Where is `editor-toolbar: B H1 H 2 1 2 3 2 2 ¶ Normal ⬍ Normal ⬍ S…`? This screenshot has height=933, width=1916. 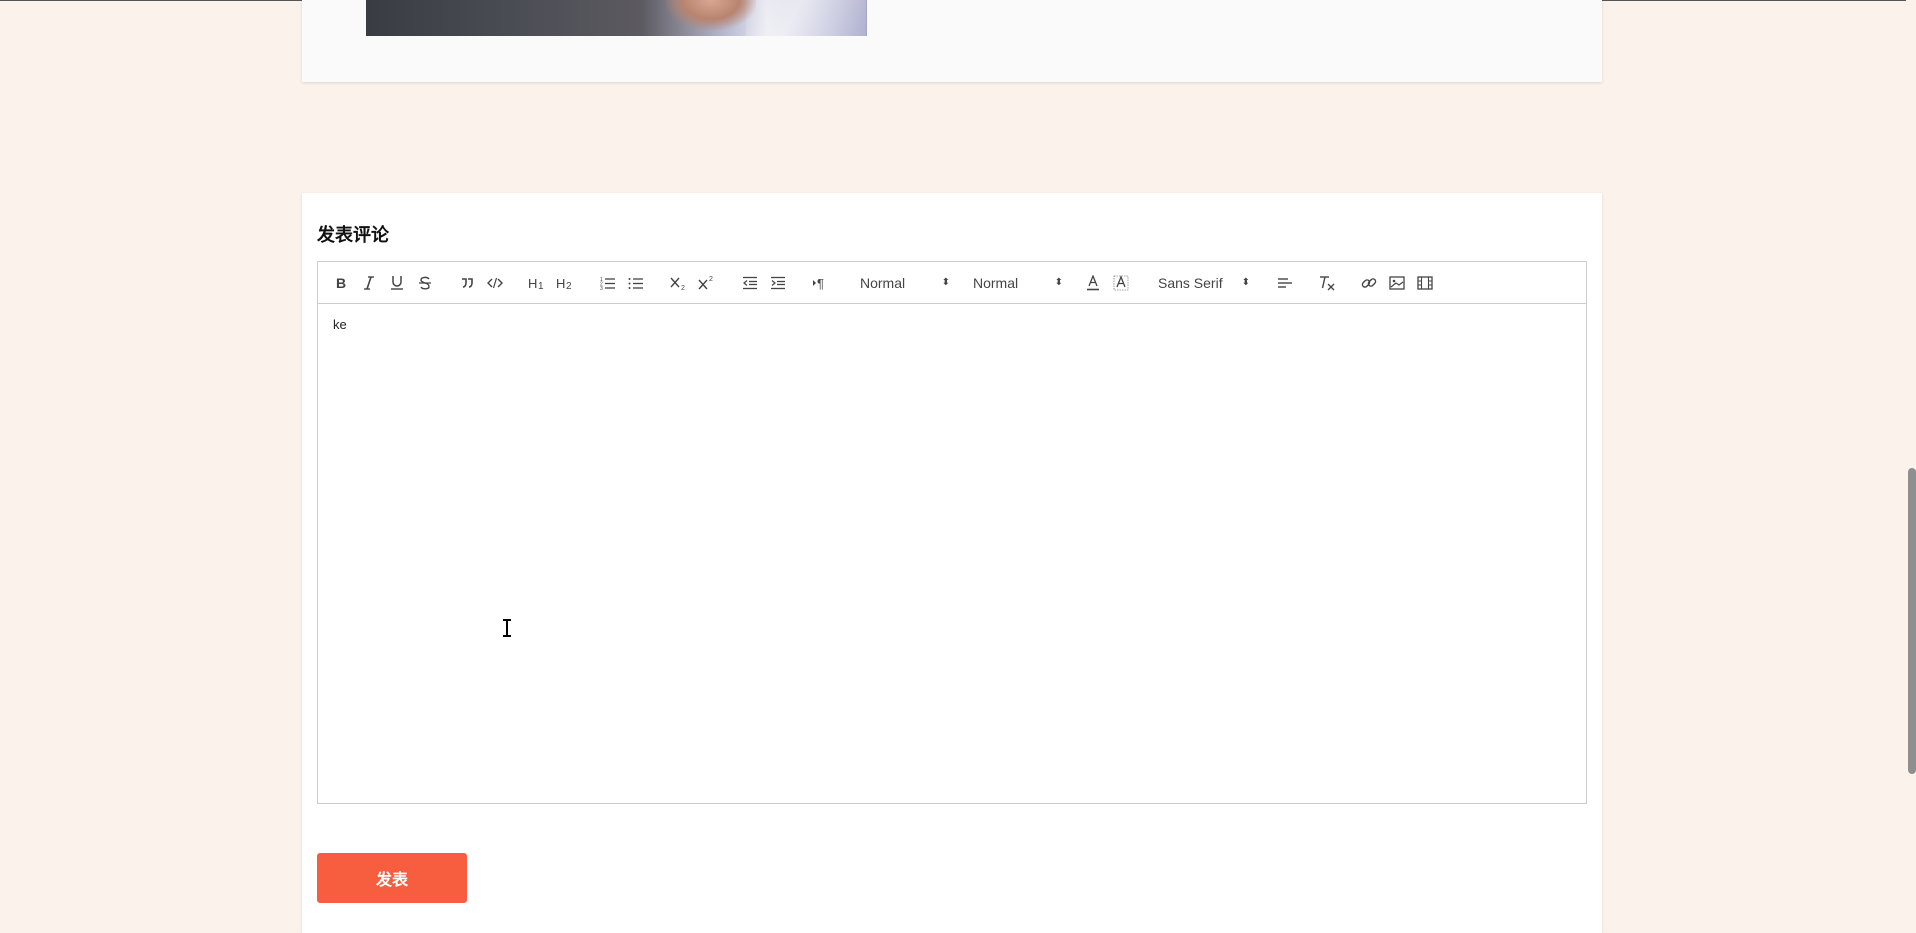
editor-toolbar: B H1 H 2 1 2 3 2 2 ¶ Normal ⬍ Normal ⬍ S… is located at coordinates (952, 283).